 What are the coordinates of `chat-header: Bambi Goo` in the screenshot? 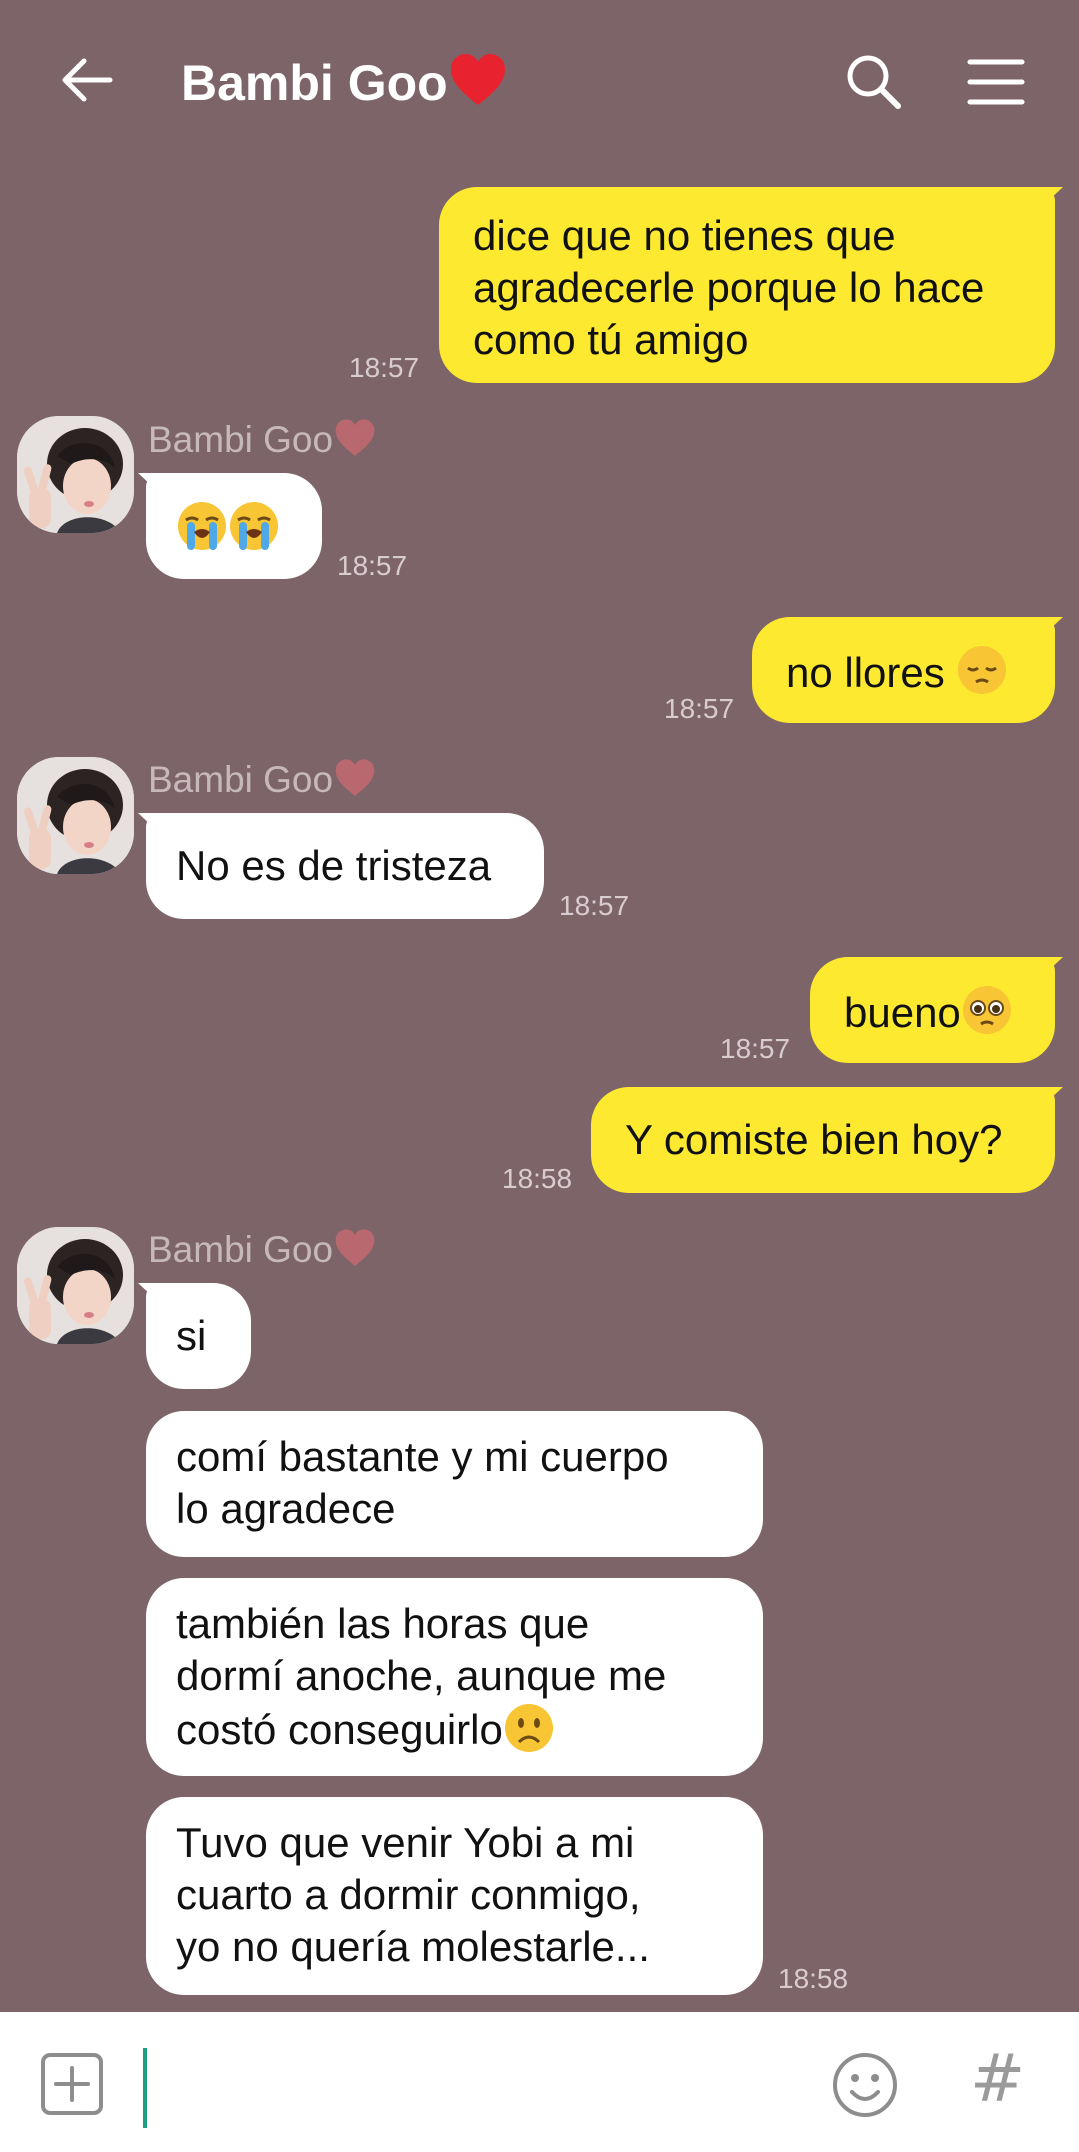 It's located at (539, 82).